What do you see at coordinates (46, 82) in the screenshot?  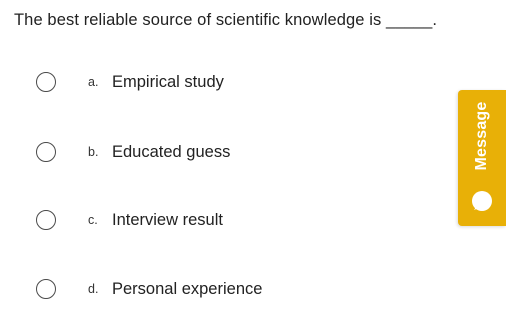 I see `radio-button-a` at bounding box center [46, 82].